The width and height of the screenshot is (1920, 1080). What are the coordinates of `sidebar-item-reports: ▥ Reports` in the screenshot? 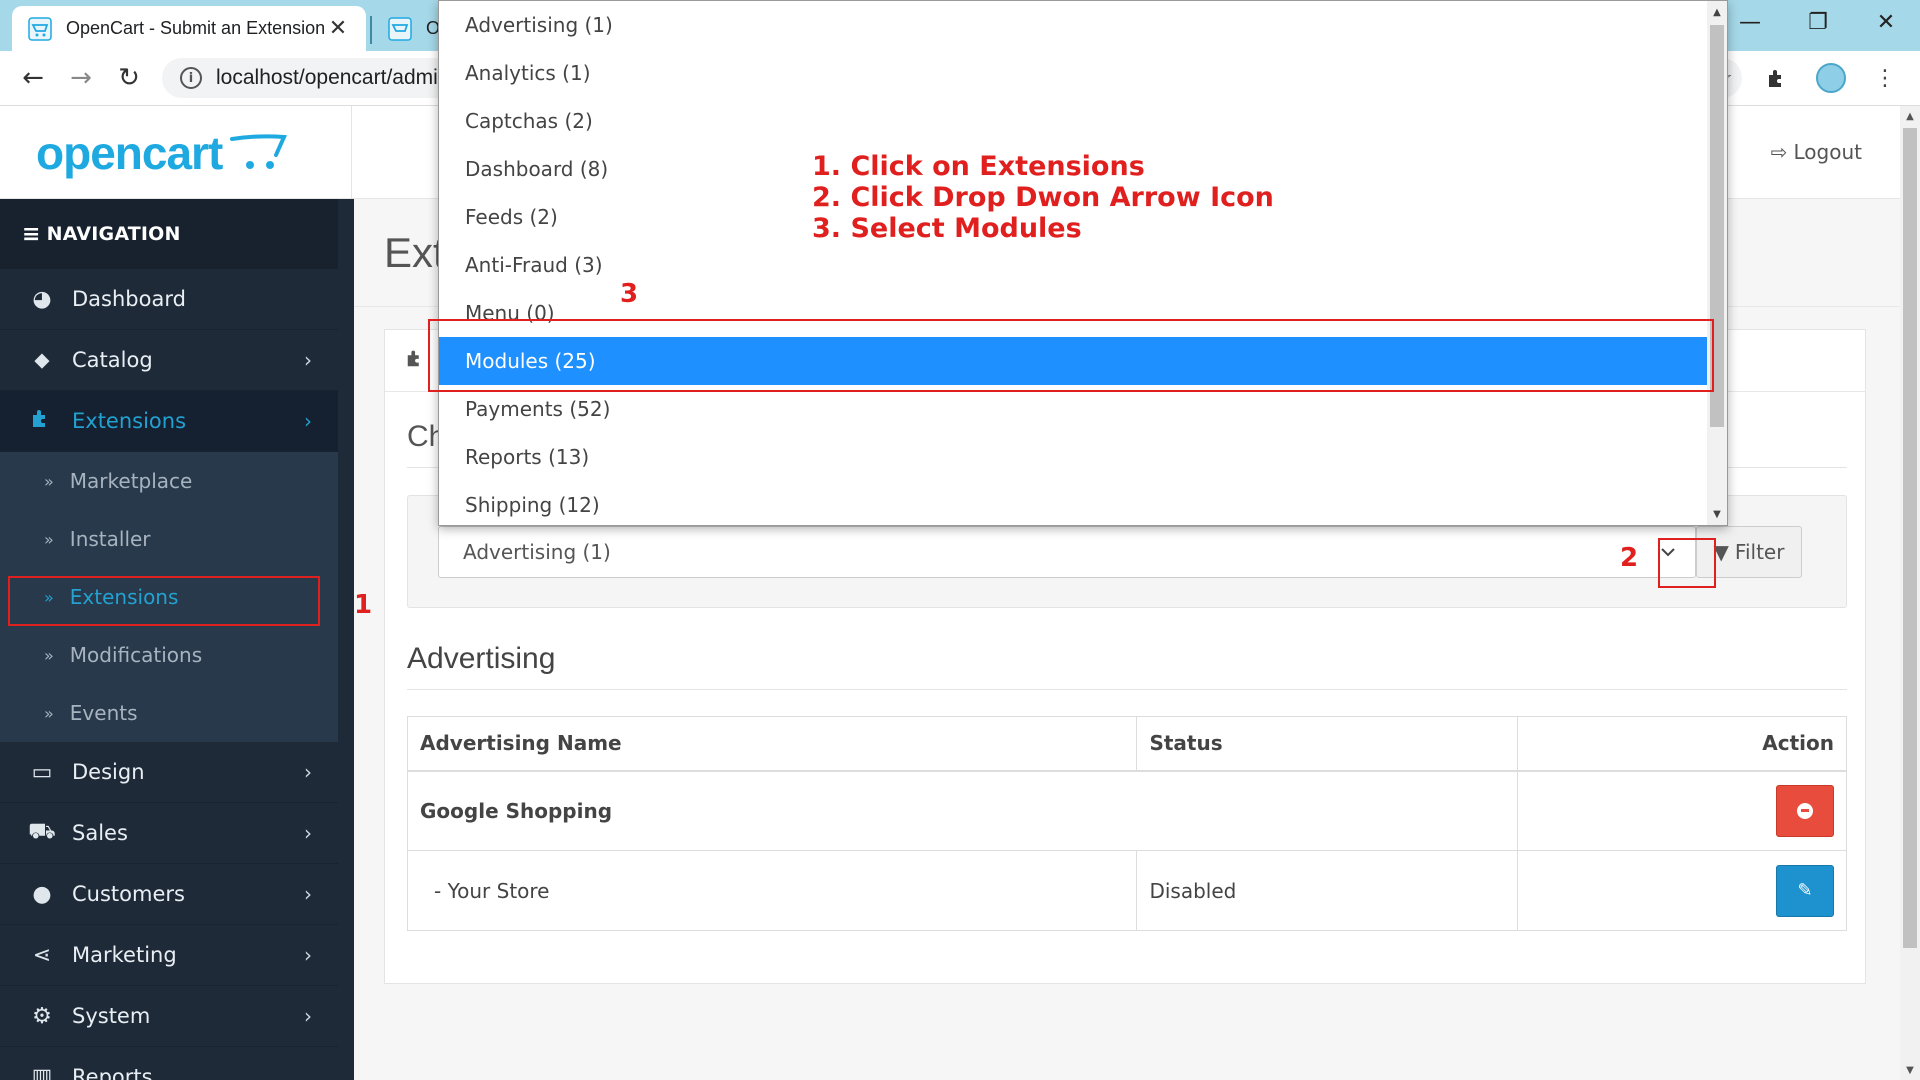 It's located at (169, 1063).